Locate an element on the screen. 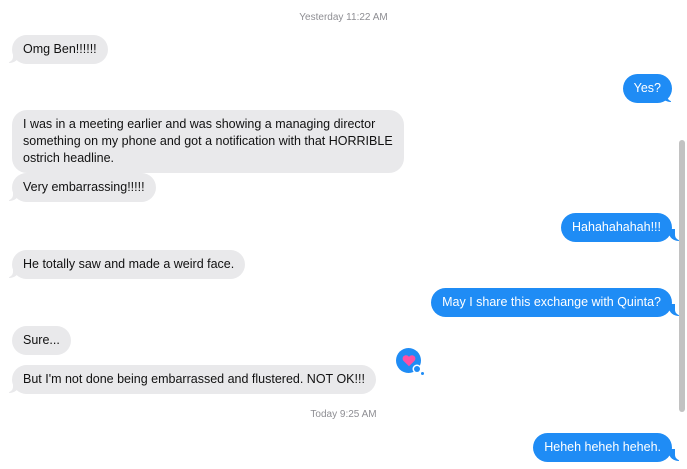  message-bubble-incoming: Very embarrassing!!!!! is located at coordinates (84, 187).